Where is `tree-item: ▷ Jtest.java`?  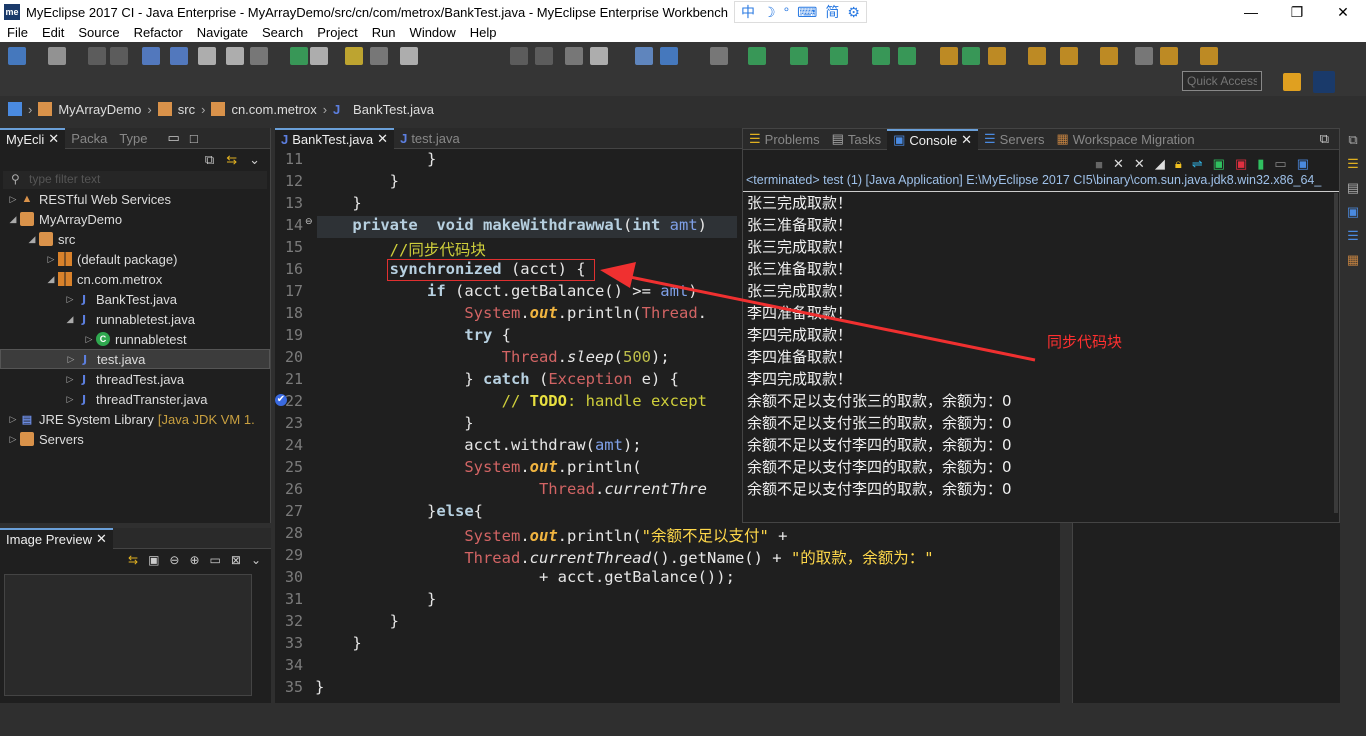
tree-item: ▷ Jtest.java is located at coordinates (135, 359).